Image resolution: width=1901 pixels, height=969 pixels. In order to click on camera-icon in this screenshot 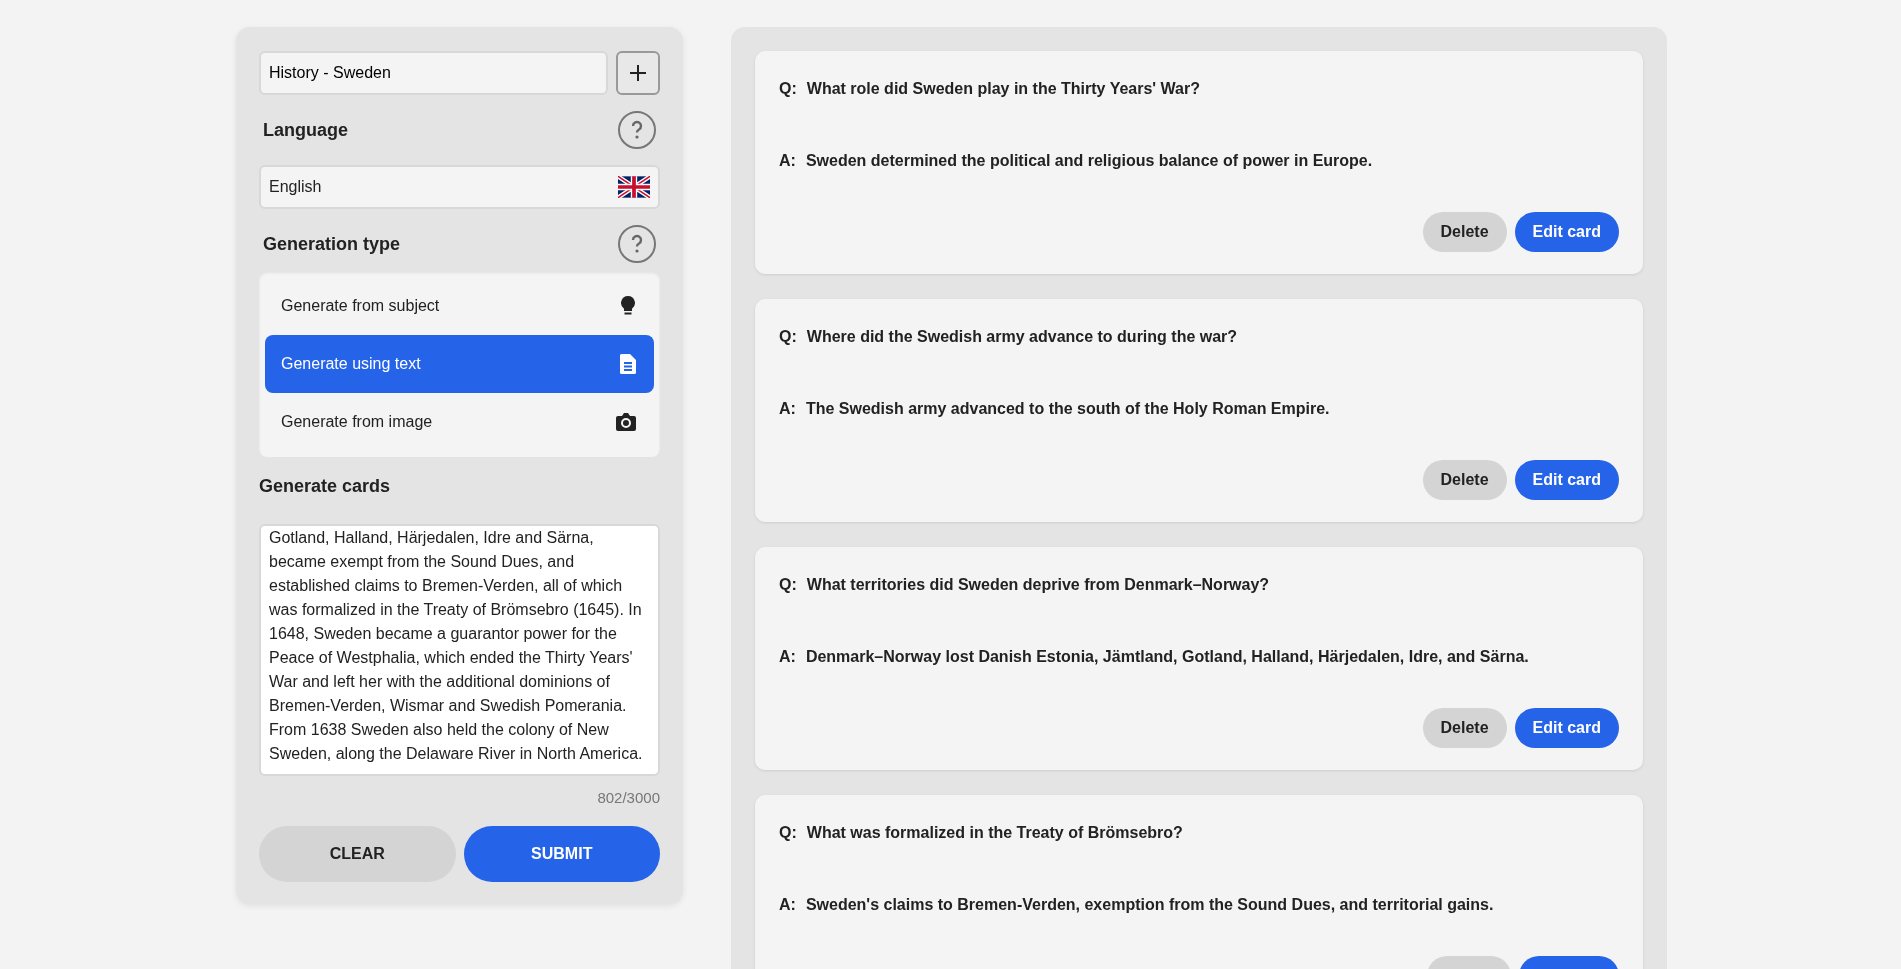, I will do `click(626, 422)`.